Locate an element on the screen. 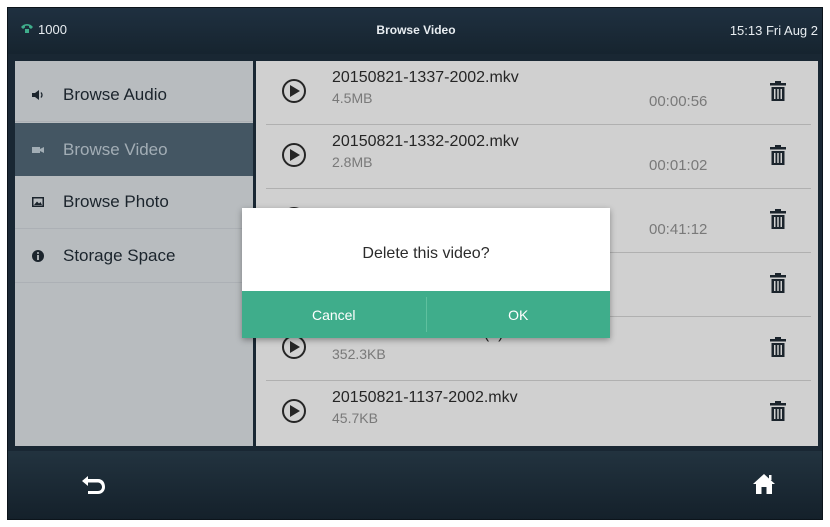 Image resolution: width=830 pixels, height=527 pixels. delete-confirm-dialog: Delete this video? Cancel OK is located at coordinates (426, 273).